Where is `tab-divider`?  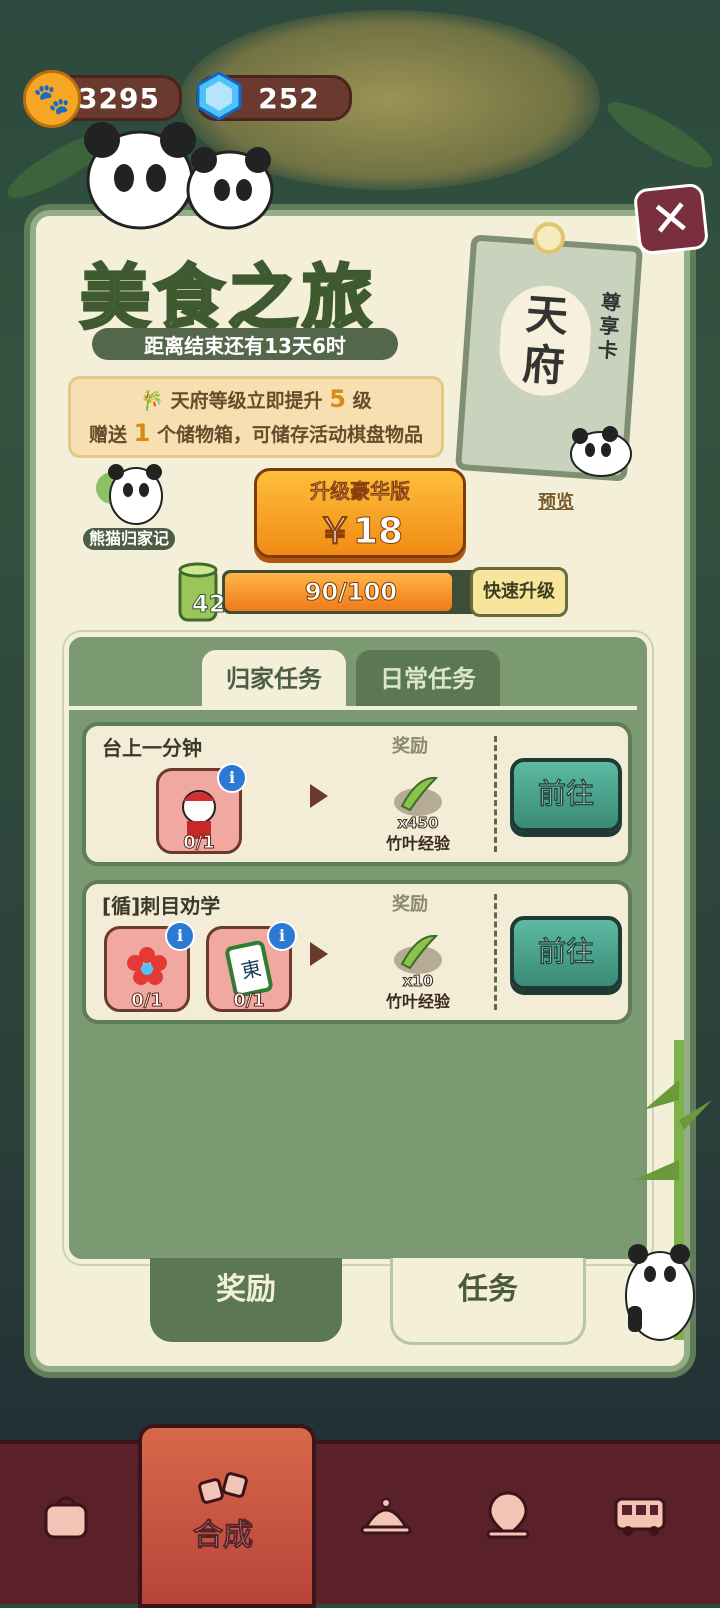
tab-divider is located at coordinates (353, 708).